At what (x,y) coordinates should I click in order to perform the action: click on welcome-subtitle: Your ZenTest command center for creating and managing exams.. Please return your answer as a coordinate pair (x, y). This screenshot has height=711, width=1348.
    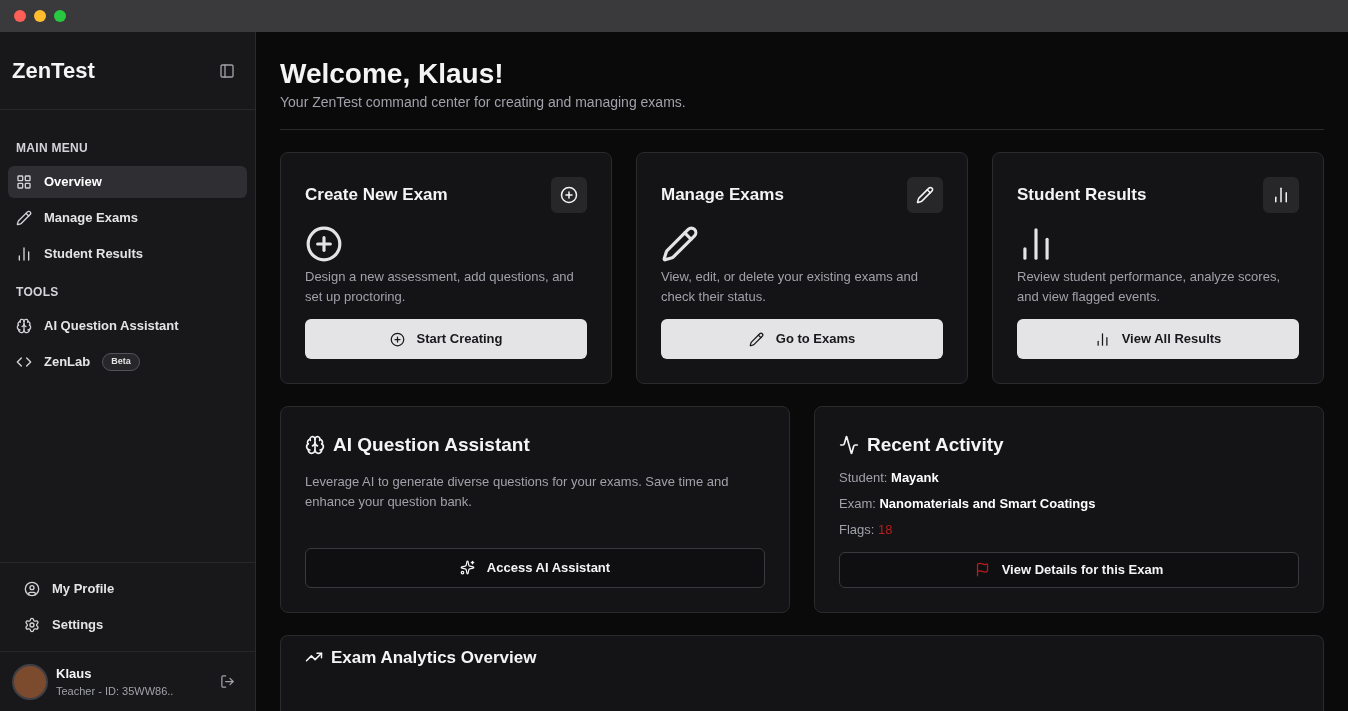
    Looking at the image, I should click on (483, 102).